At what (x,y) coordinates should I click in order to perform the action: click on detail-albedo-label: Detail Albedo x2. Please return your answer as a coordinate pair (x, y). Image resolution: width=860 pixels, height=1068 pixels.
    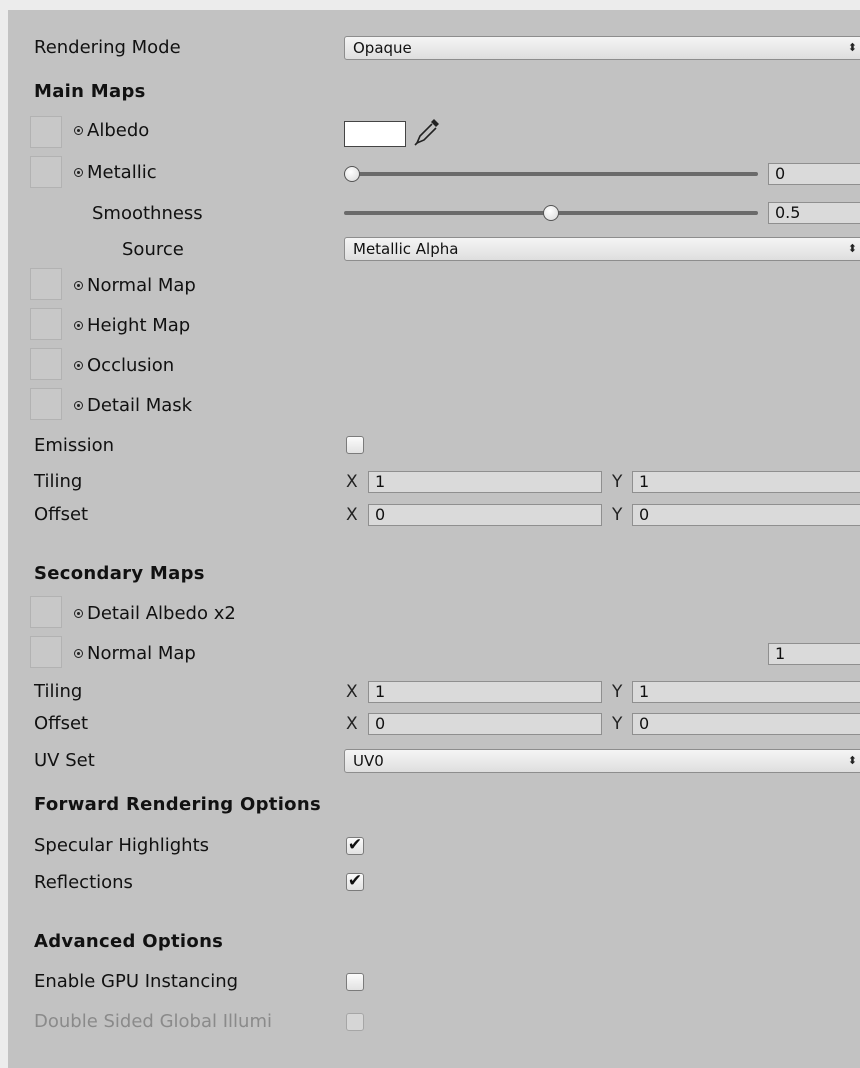
    Looking at the image, I should click on (161, 613).